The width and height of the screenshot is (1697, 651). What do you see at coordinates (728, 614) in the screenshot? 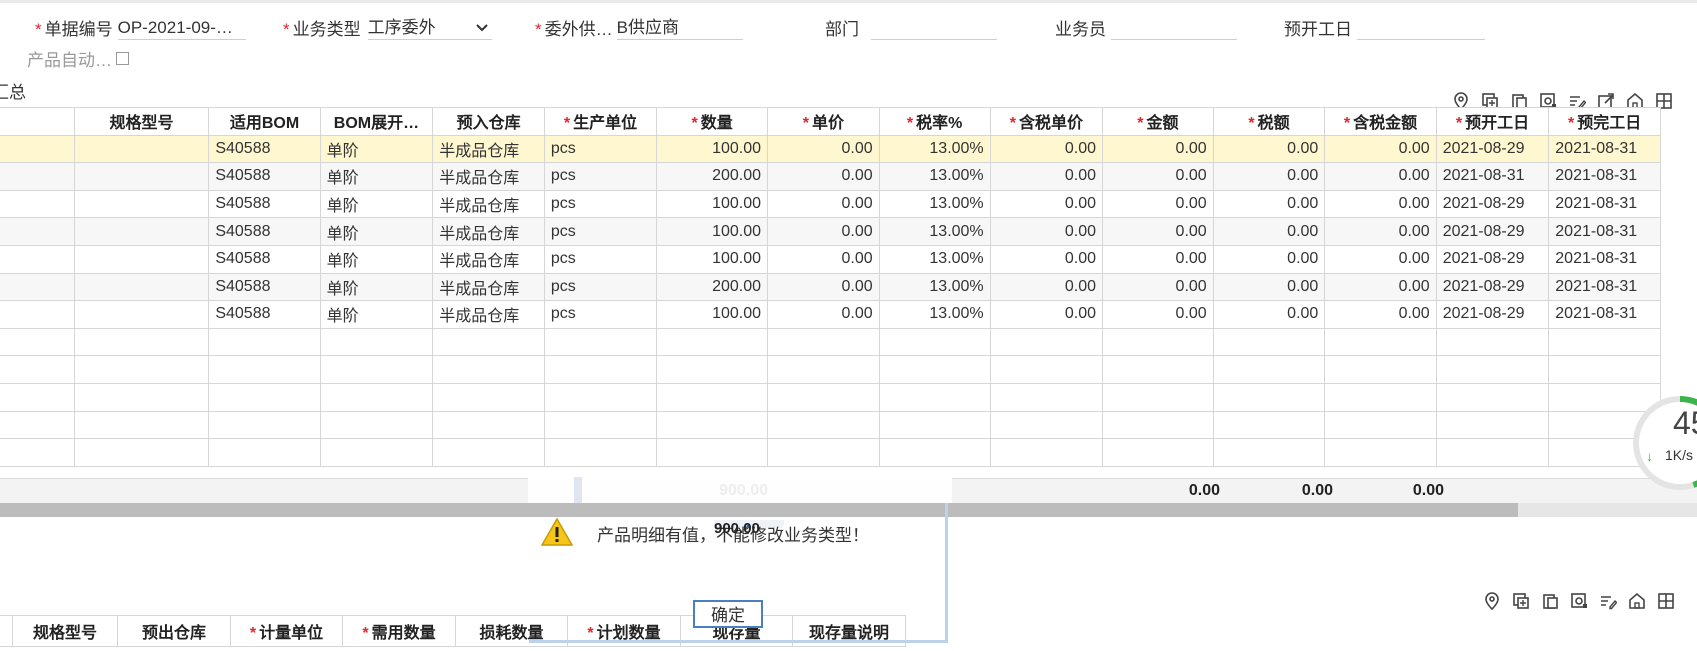
I see `ok-button: 确定` at bounding box center [728, 614].